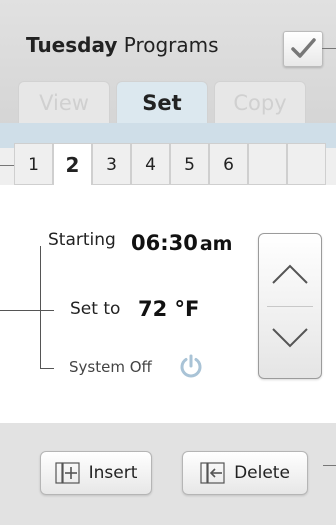 This screenshot has width=336, height=525. Describe the element at coordinates (290, 338) in the screenshot. I see `chevron-down-icon` at that location.